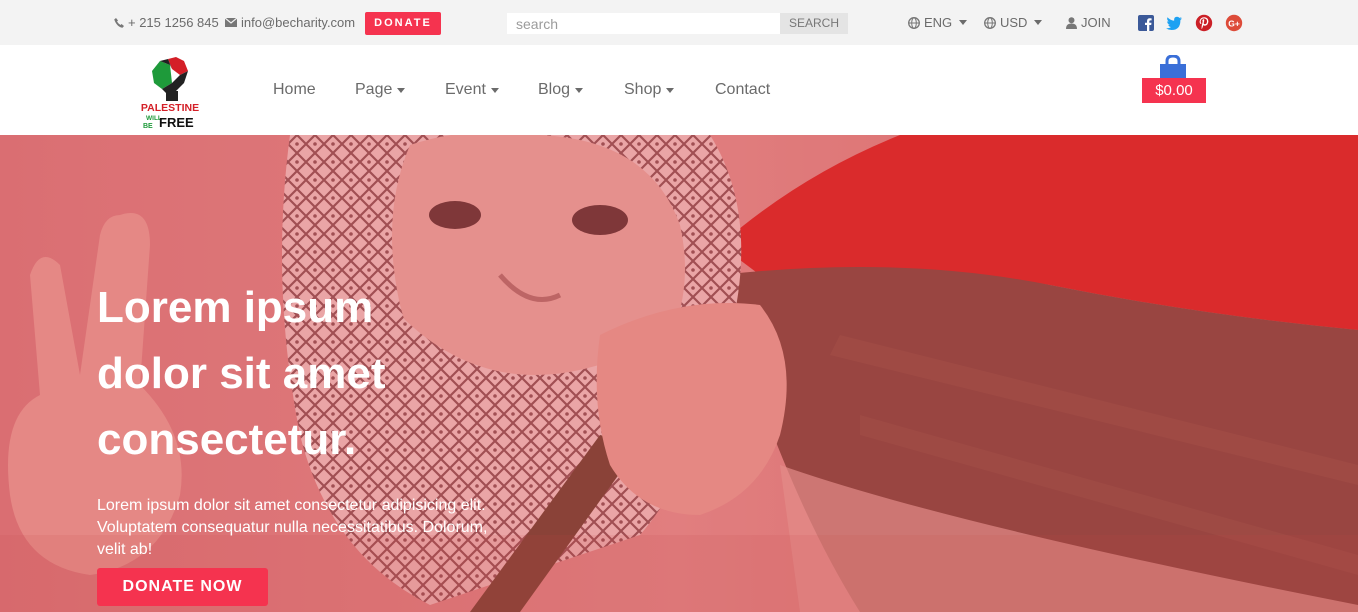  What do you see at coordinates (403, 23) in the screenshot?
I see `donate-button: DONATE` at bounding box center [403, 23].